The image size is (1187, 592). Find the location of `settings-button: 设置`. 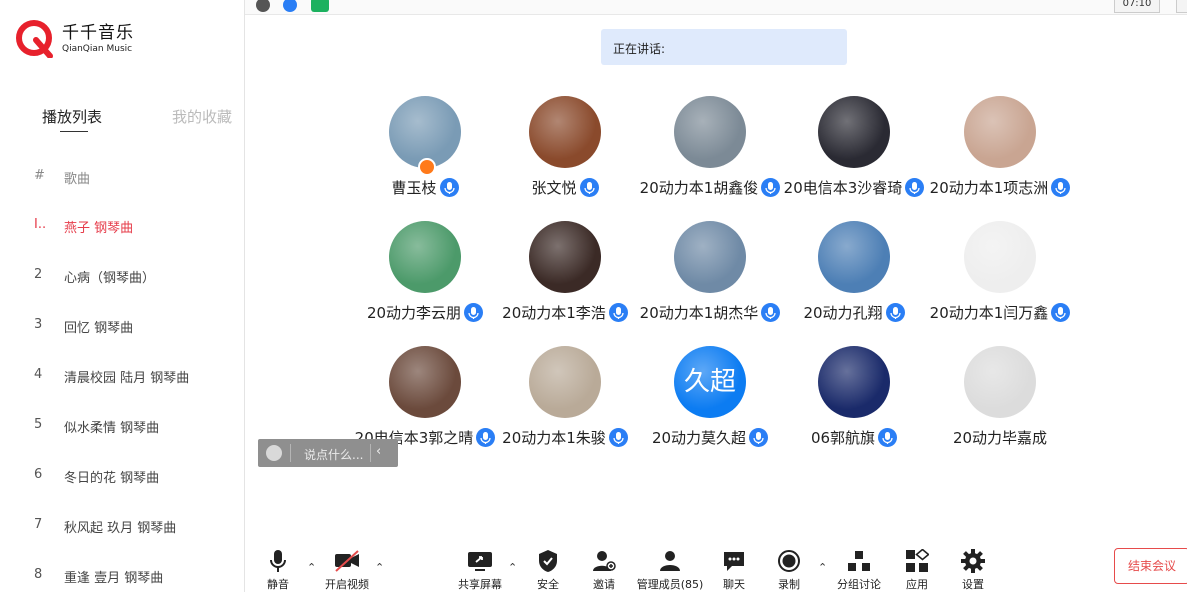

settings-button: 设置 is located at coordinates (973, 570).